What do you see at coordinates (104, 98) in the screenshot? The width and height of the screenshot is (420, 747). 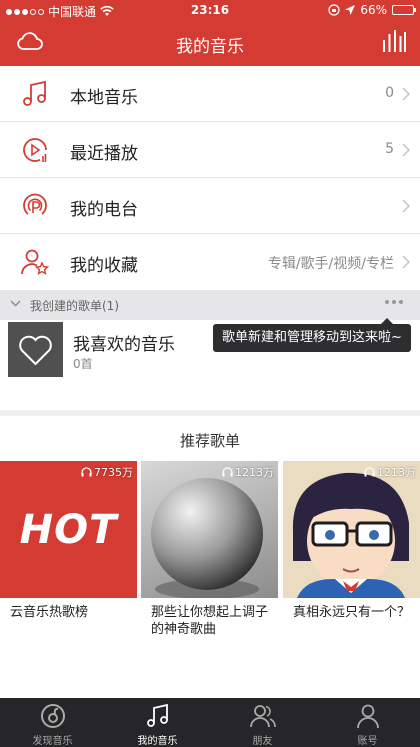 I see `menu-row-label: 本地音乐` at bounding box center [104, 98].